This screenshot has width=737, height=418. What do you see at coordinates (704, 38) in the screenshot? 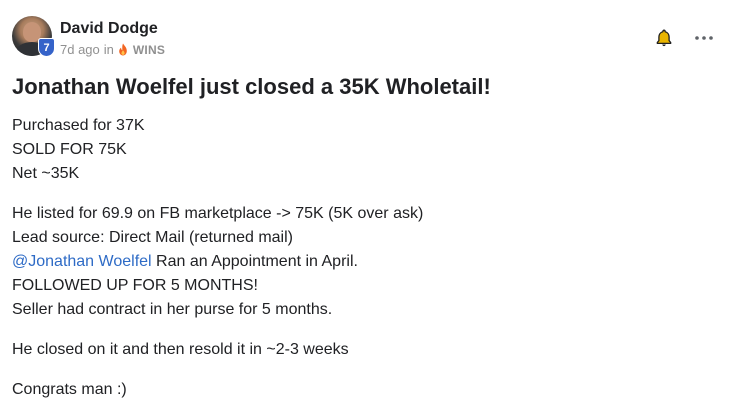
I see `more-options-icon` at bounding box center [704, 38].